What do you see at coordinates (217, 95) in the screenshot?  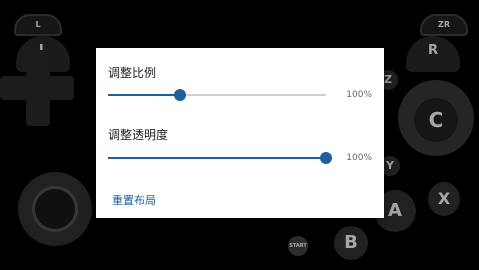 I see `scale-slider` at bounding box center [217, 95].